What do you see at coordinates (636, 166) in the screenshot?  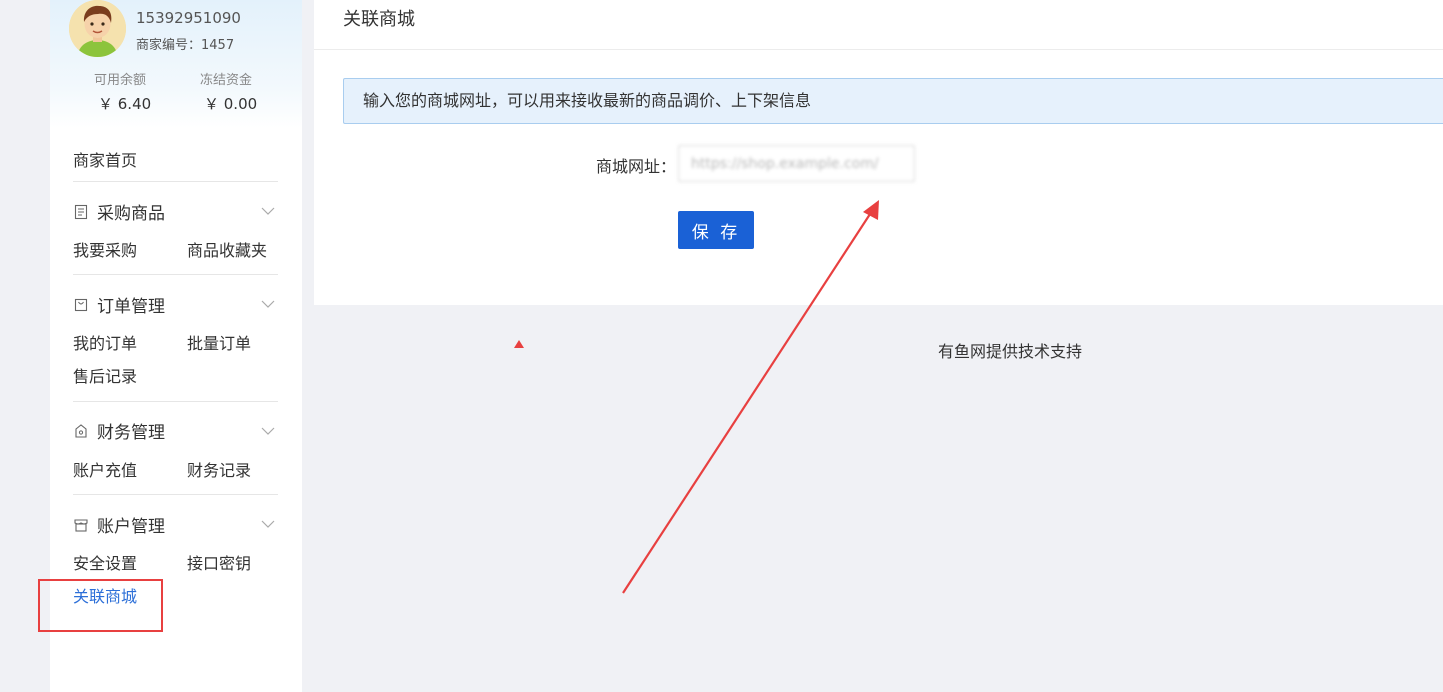 I see `mall-url-label: 商城网址：` at bounding box center [636, 166].